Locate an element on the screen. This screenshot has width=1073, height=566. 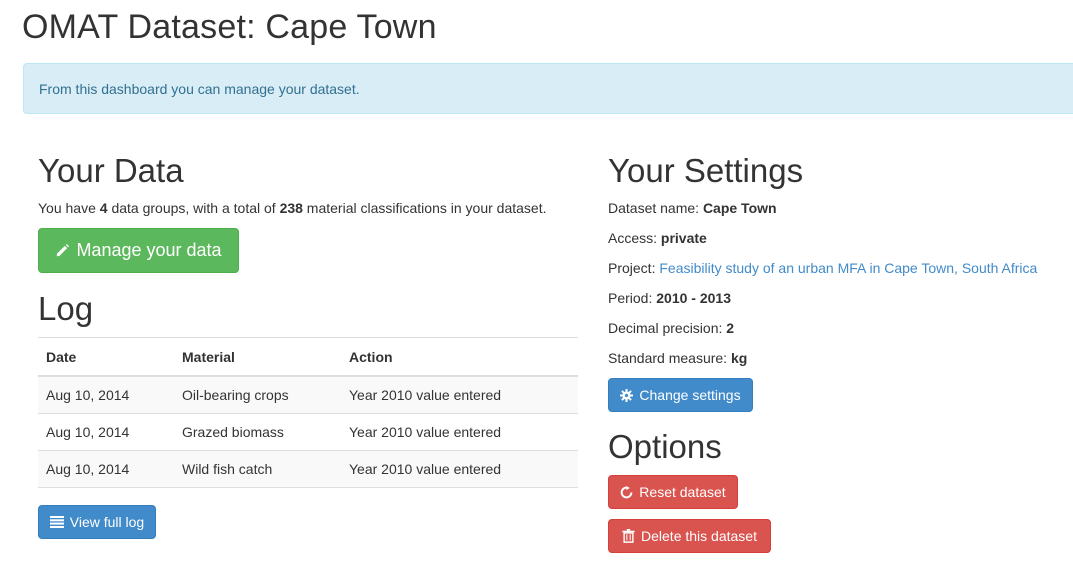
setting-period: Period: 2010 - 2013 is located at coordinates (669, 298).